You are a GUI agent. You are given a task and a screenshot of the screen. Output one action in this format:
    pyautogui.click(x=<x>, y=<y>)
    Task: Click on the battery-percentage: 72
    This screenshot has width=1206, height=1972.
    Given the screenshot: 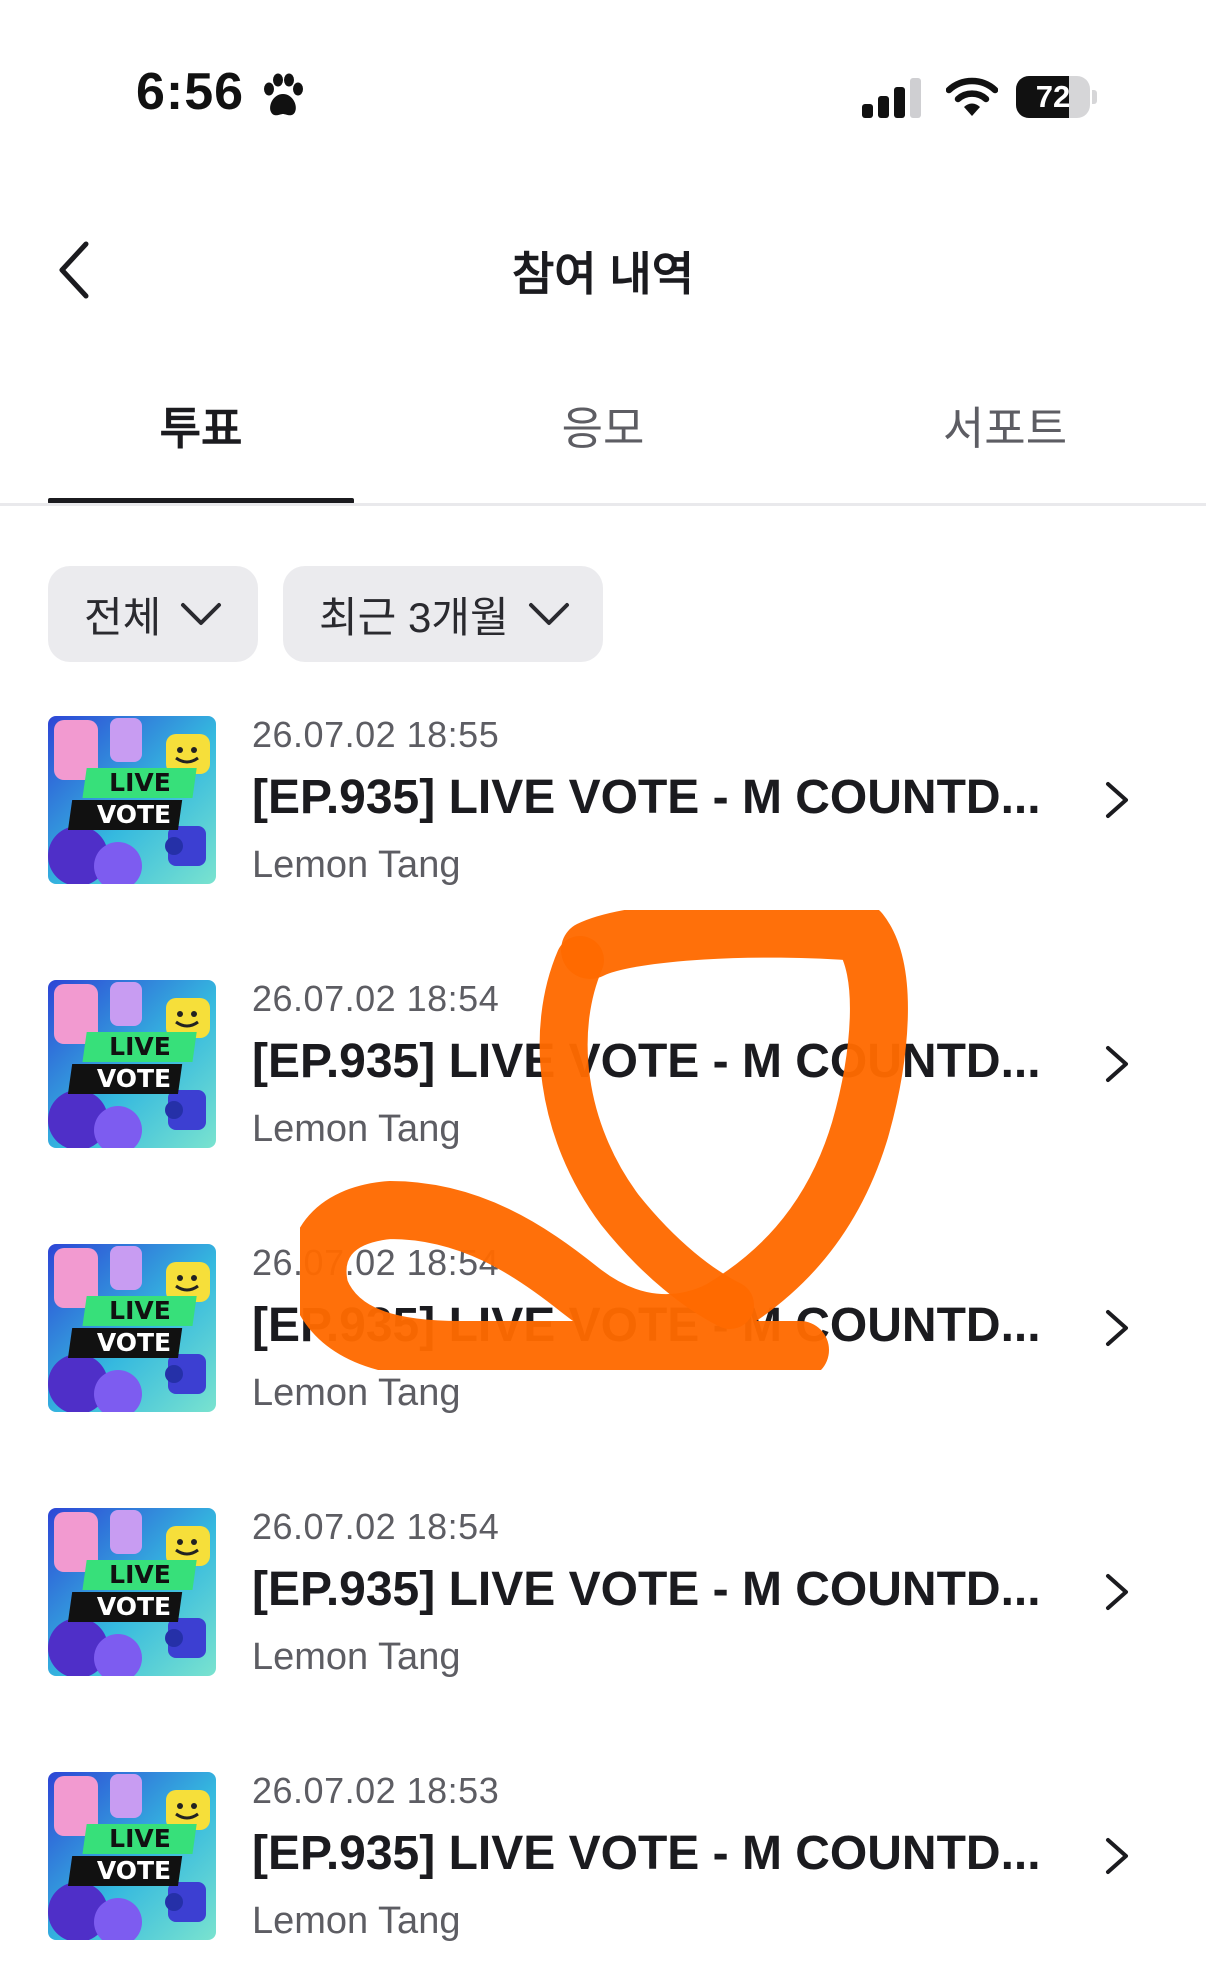 What is the action you would take?
    pyautogui.click(x=1053, y=96)
    